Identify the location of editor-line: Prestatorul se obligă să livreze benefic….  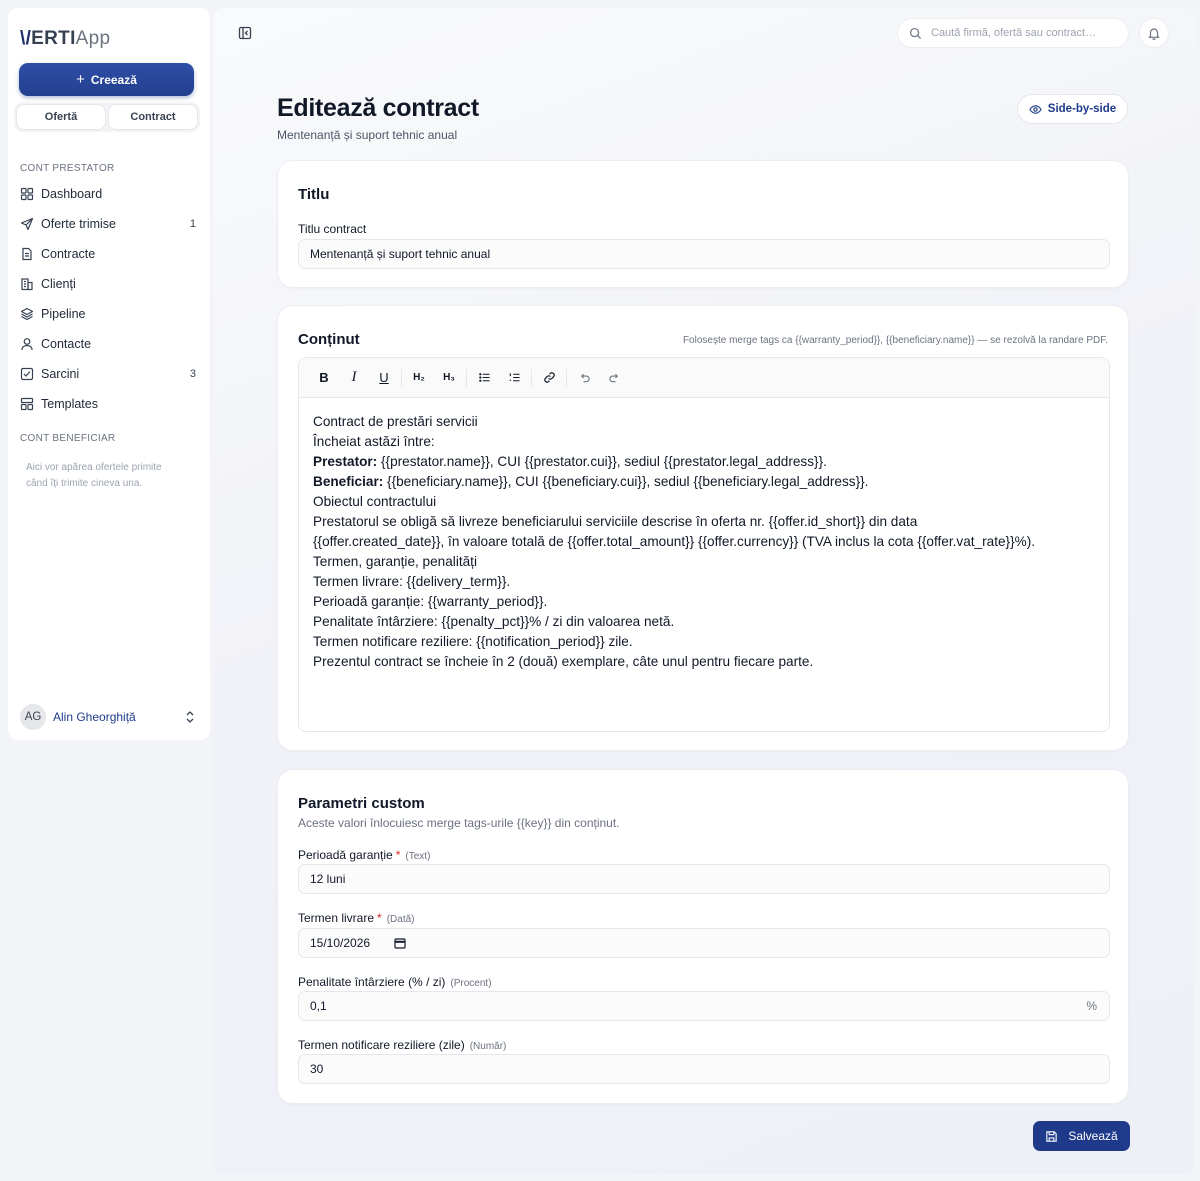
(615, 521).